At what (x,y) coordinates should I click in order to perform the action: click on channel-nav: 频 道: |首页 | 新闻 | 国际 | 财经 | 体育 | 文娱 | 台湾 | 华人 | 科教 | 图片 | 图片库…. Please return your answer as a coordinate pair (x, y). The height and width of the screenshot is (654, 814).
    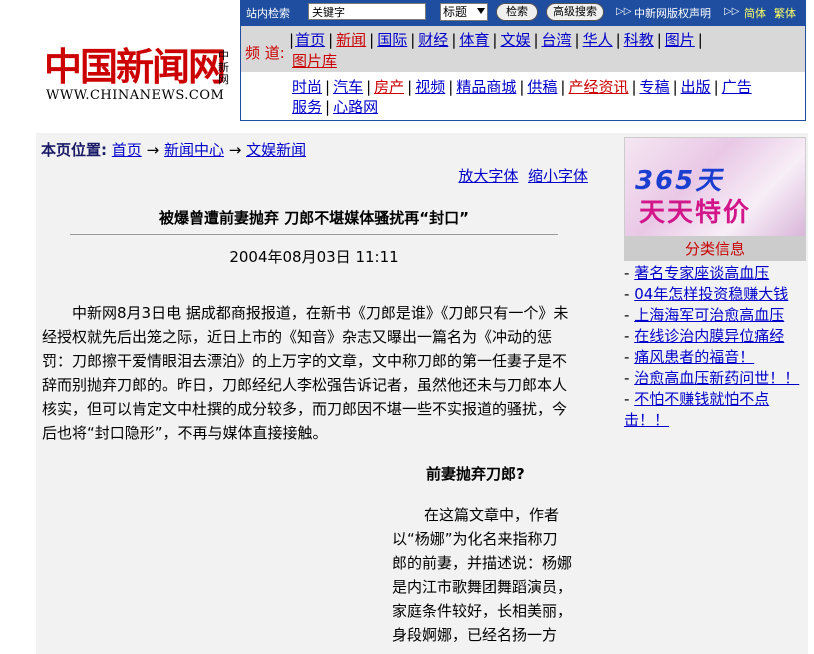
    Looking at the image, I should click on (523, 73).